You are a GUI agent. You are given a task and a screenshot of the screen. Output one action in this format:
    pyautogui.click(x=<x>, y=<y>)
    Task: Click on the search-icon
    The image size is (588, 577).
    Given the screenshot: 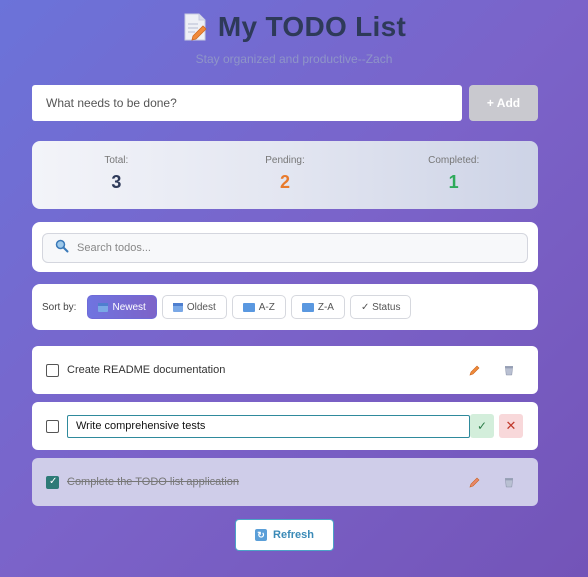 What is the action you would take?
    pyautogui.click(x=62, y=248)
    